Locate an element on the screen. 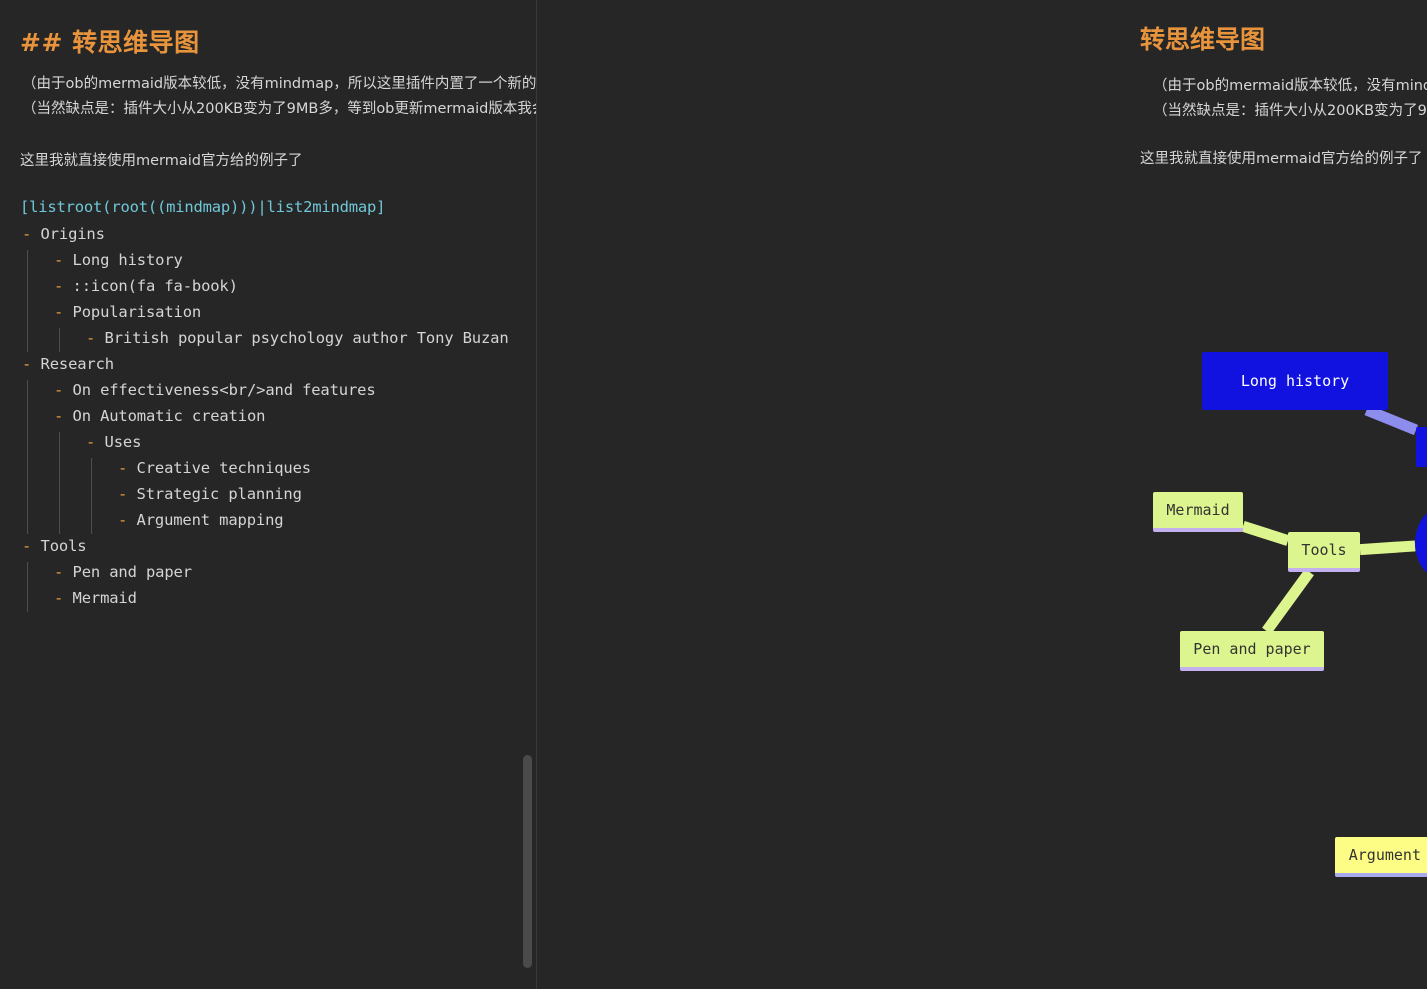  list-item: - Long history is located at coordinates (268, 263).